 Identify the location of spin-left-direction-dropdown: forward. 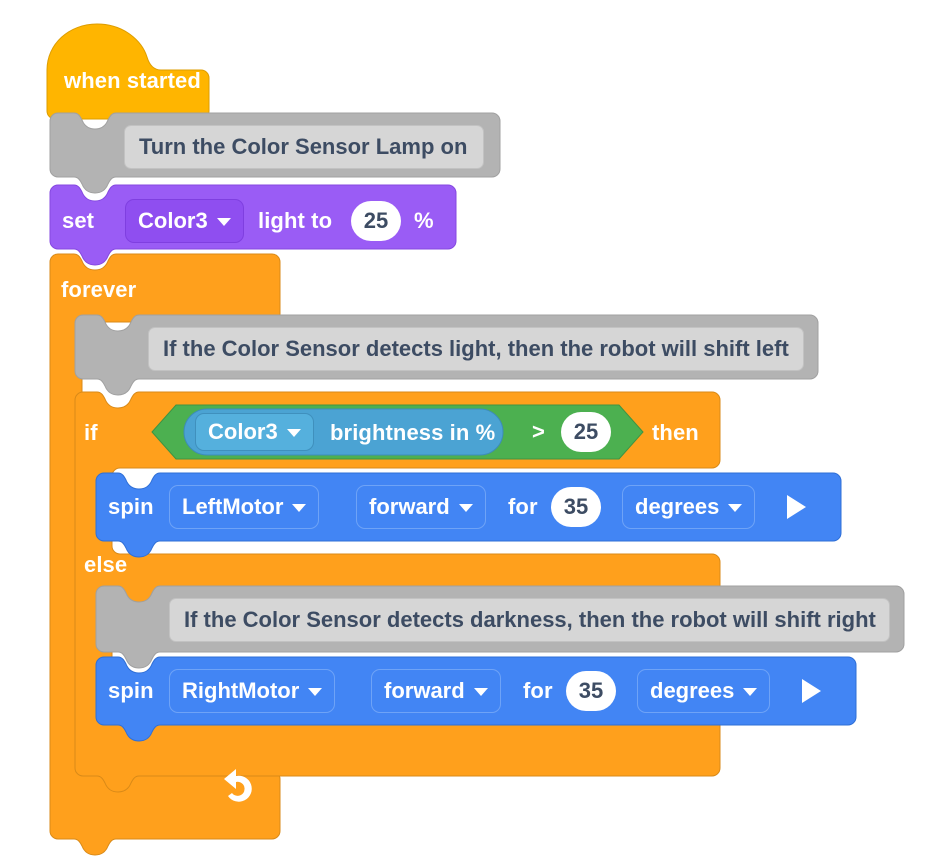
(421, 507).